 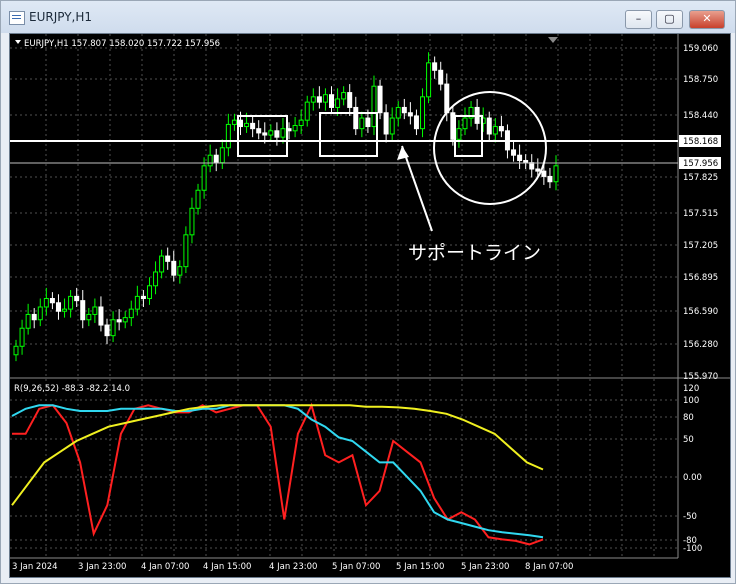 I want to click on indicator-tick: 80, so click(x=688, y=418).